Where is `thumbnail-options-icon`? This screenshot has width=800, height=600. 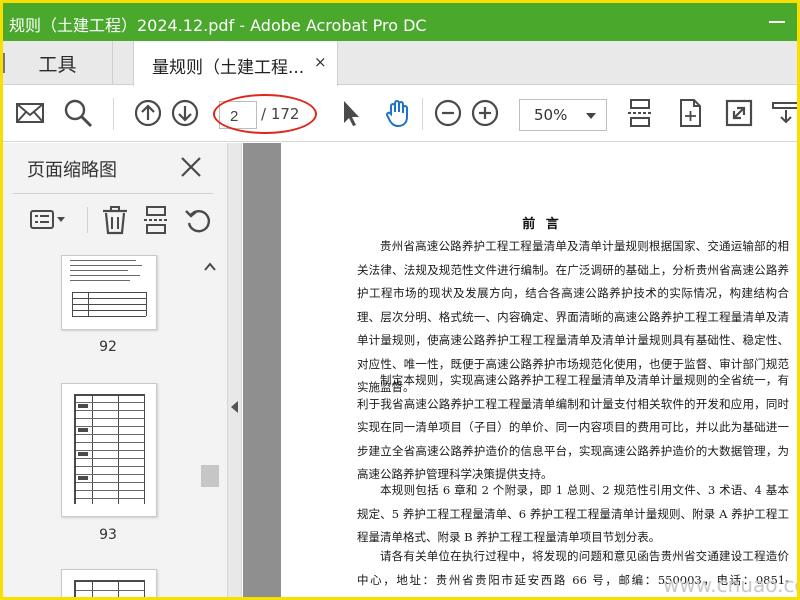 thumbnail-options-icon is located at coordinates (49, 220).